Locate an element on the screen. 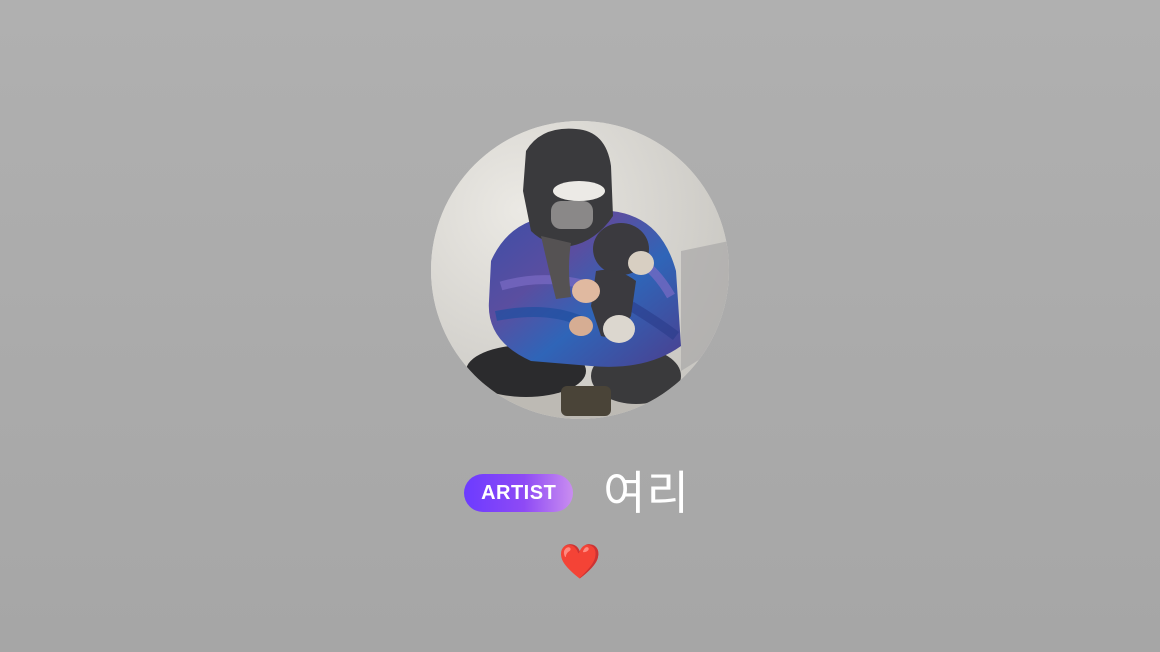 Image resolution: width=1160 pixels, height=652 pixels. name-row: ARTIST 여리 is located at coordinates (580, 493).